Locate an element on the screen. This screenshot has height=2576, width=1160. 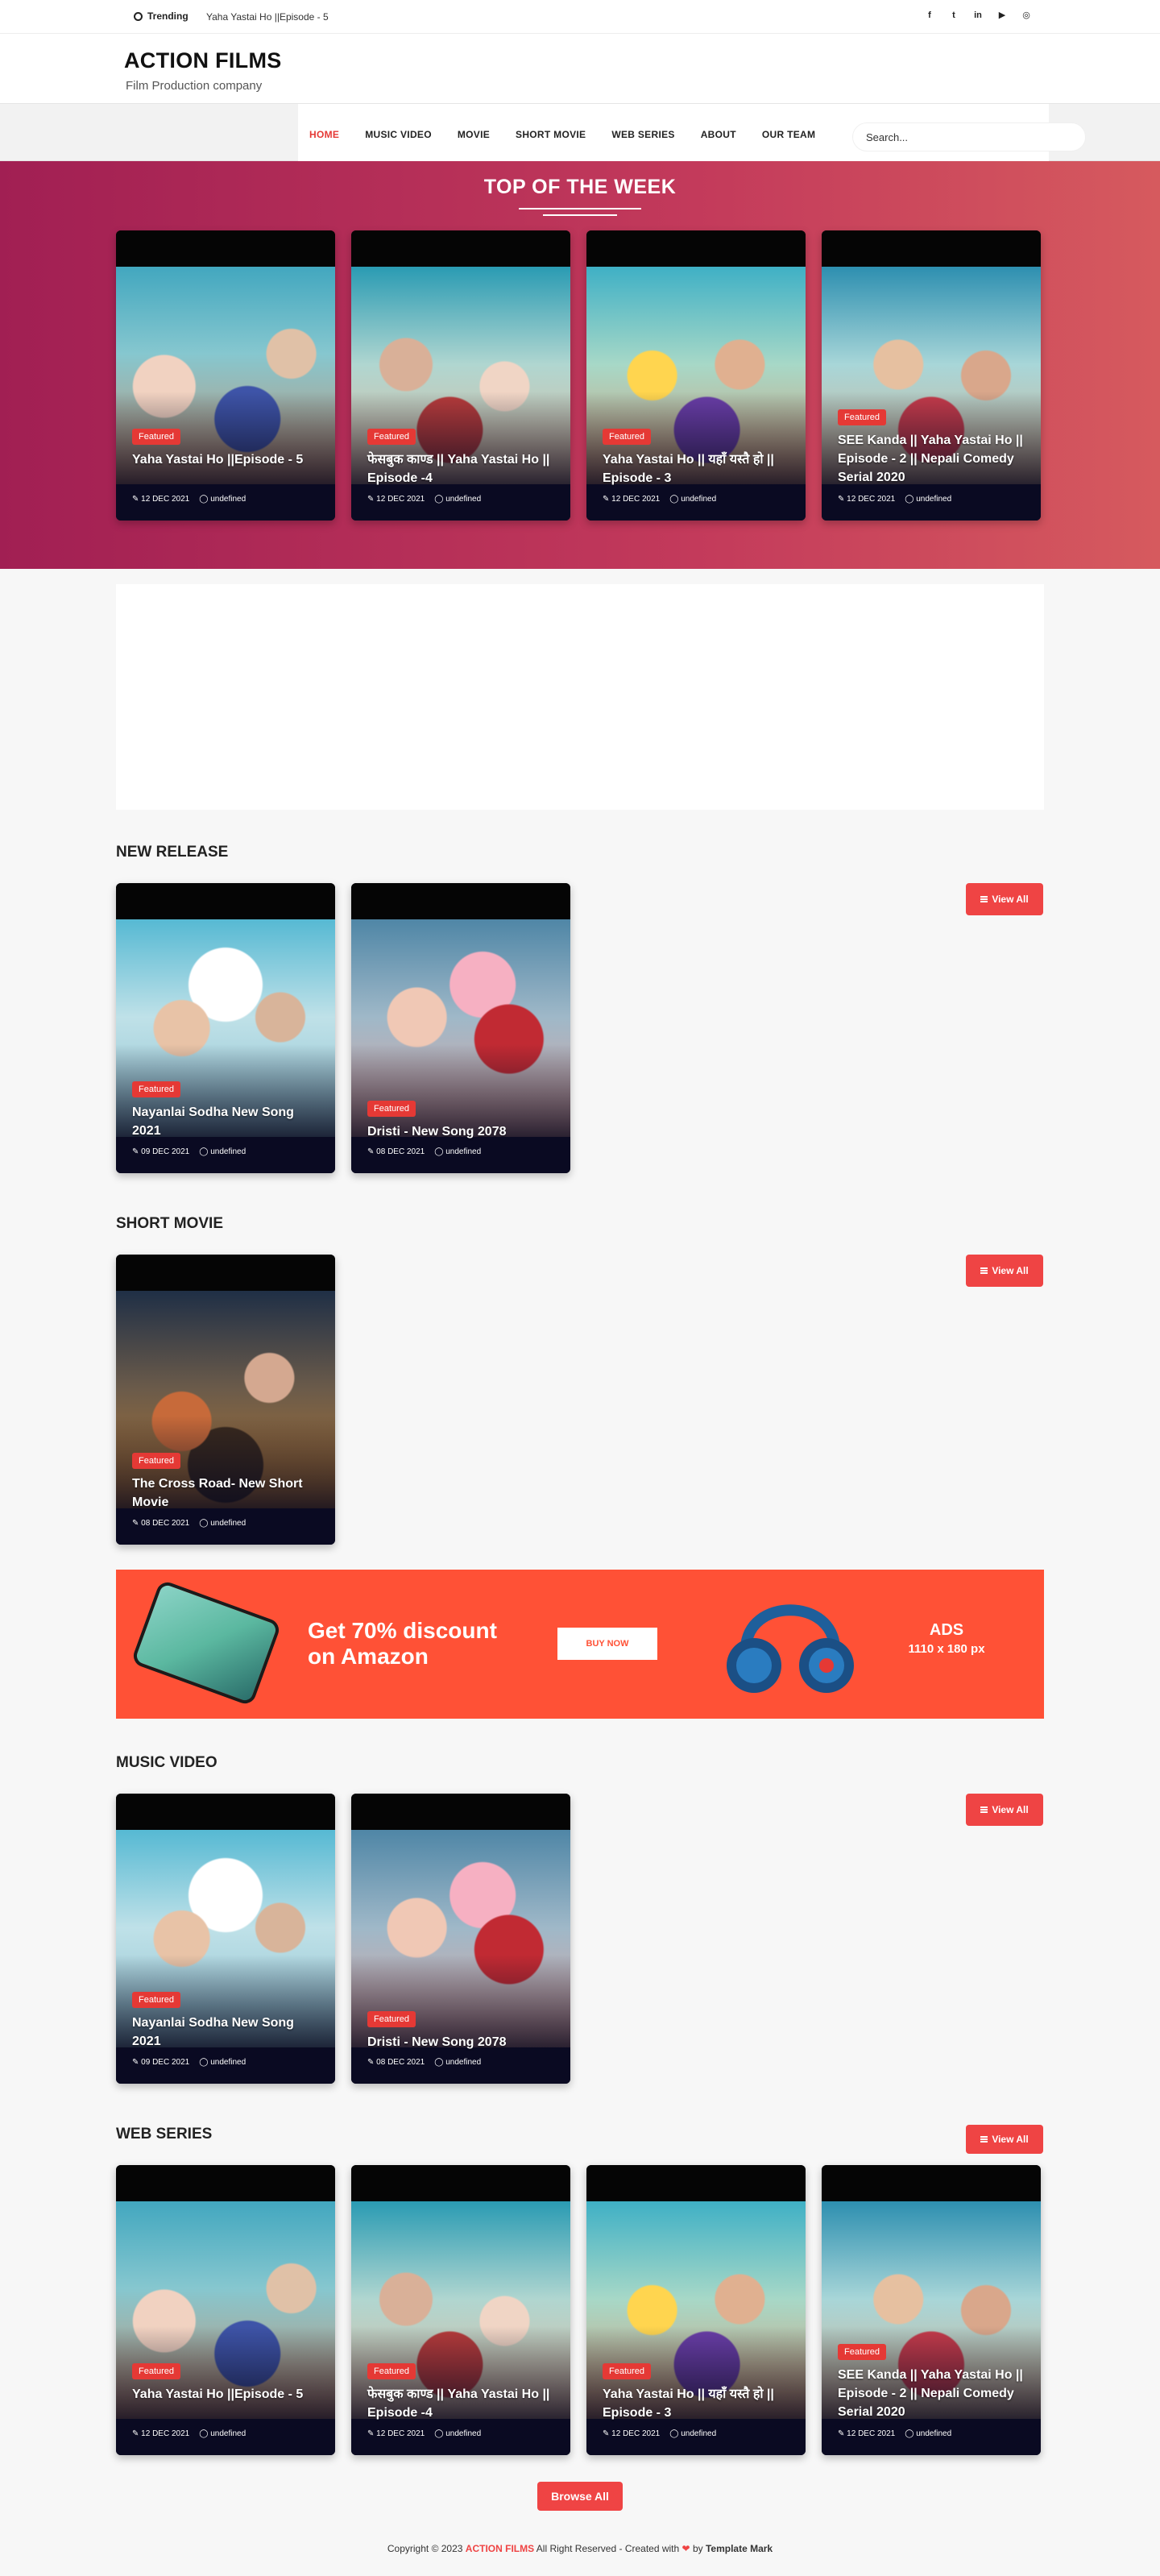
section-title-new-release: NEW RELEASE is located at coordinates (172, 852).